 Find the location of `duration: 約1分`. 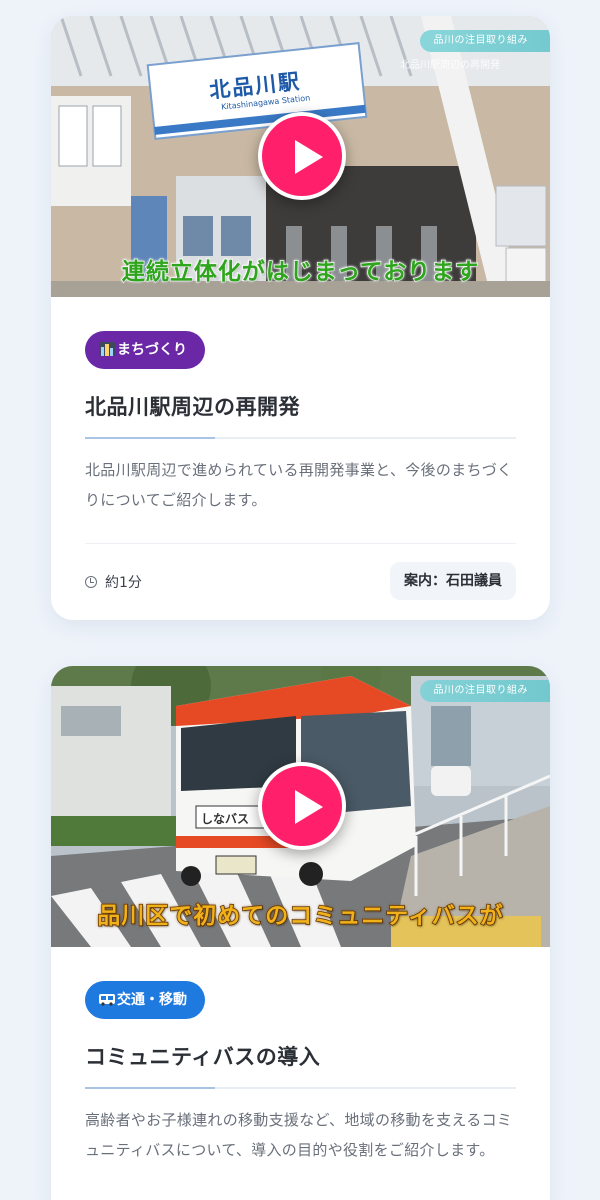

duration: 約1分 is located at coordinates (113, 582).